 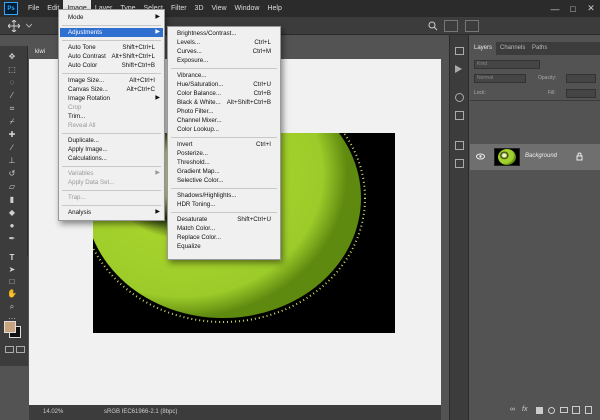 I want to click on dodge-tool-icon: ●, so click(x=12, y=226).